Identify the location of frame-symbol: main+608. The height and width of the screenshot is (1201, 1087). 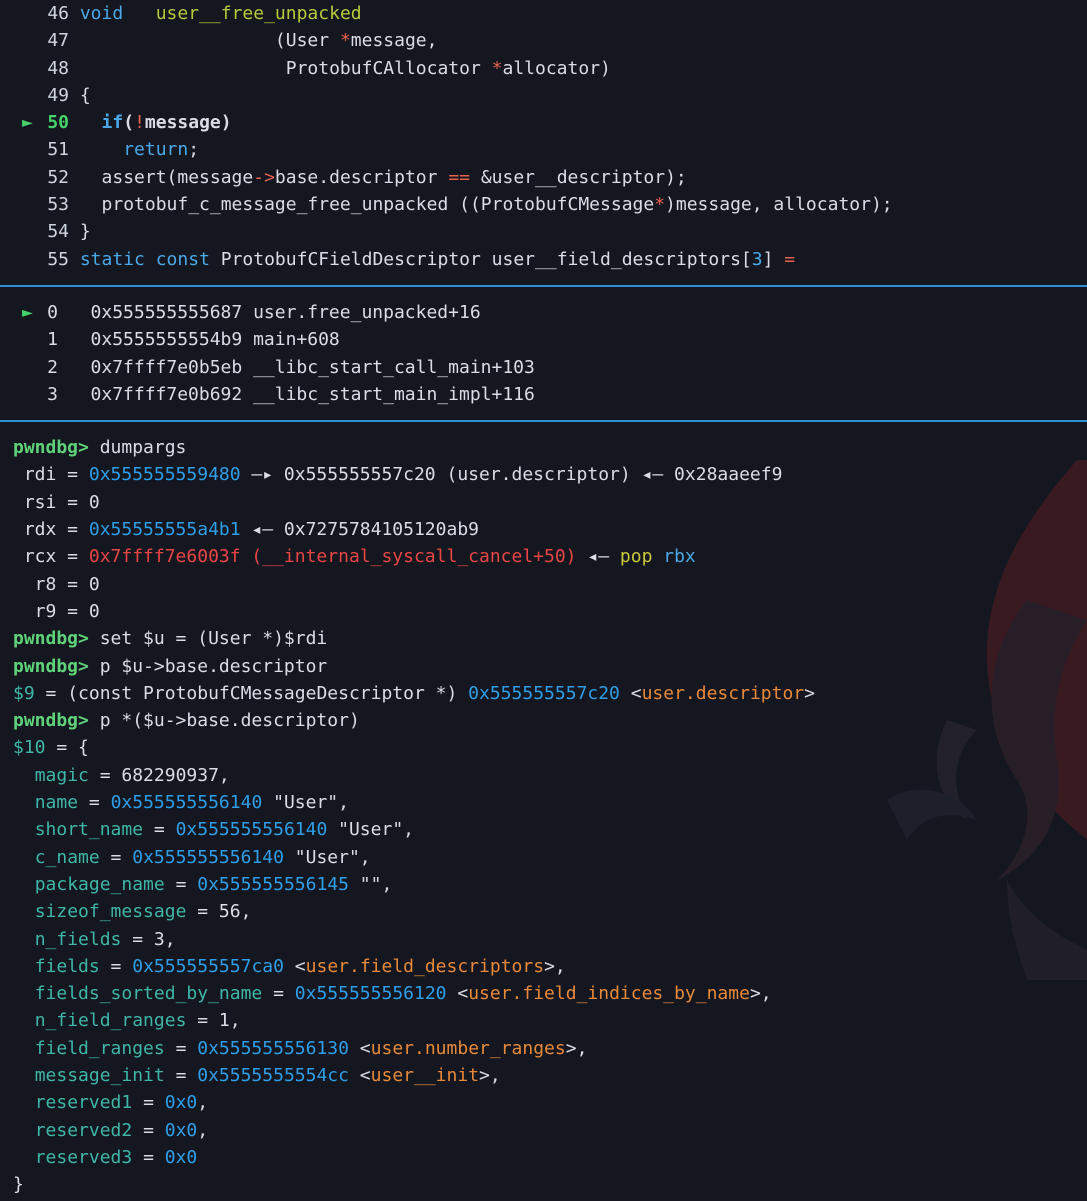
(296, 340).